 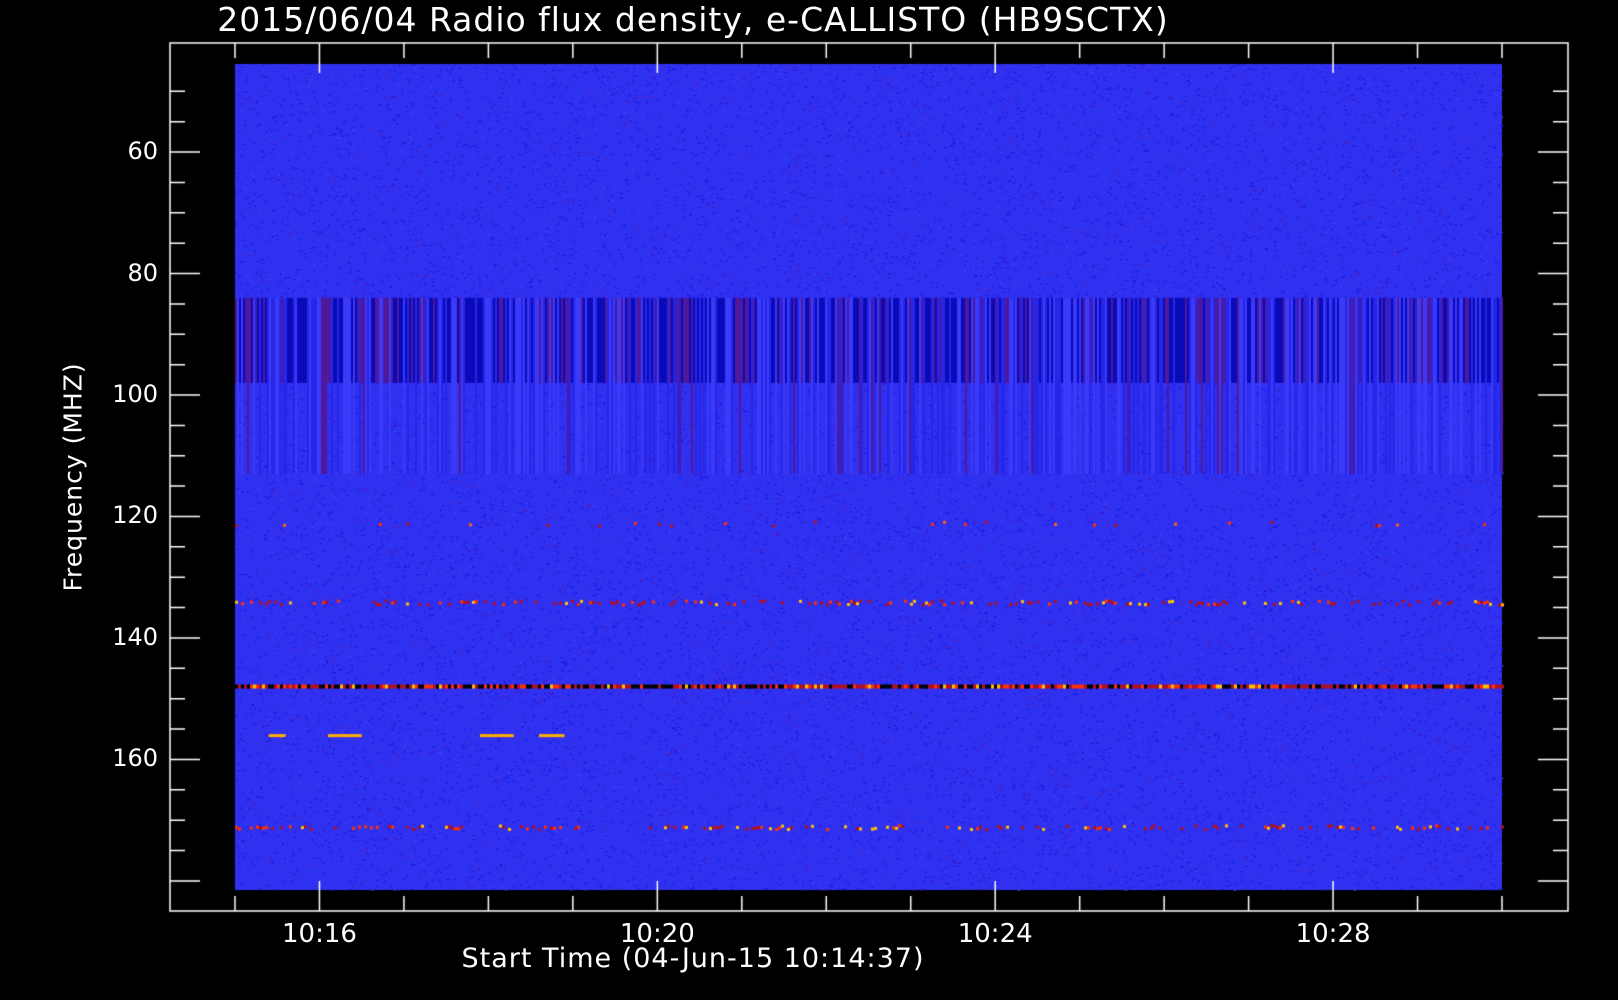 I want to click on x-tick-label: 10:16, so click(x=319, y=934).